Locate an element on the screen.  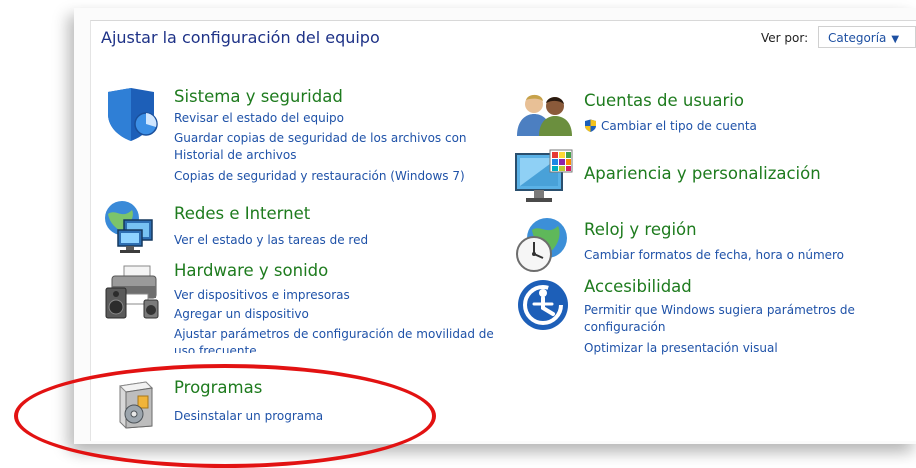
category-title-programs: Programas is located at coordinates (218, 387).